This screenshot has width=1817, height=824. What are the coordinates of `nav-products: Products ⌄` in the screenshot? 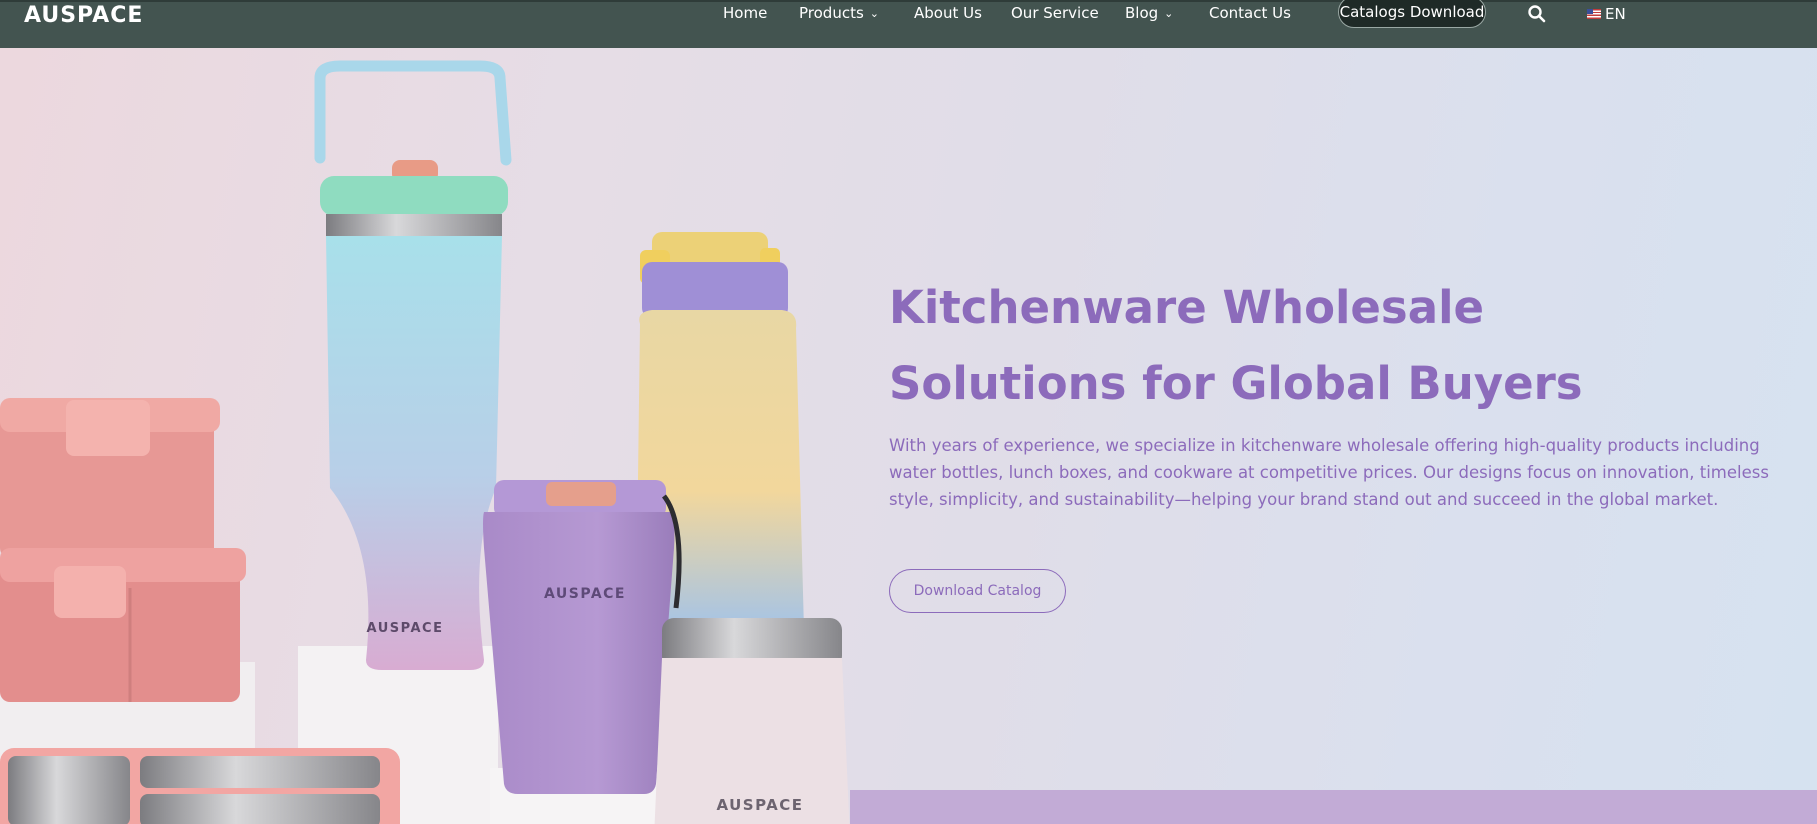 It's located at (839, 13).